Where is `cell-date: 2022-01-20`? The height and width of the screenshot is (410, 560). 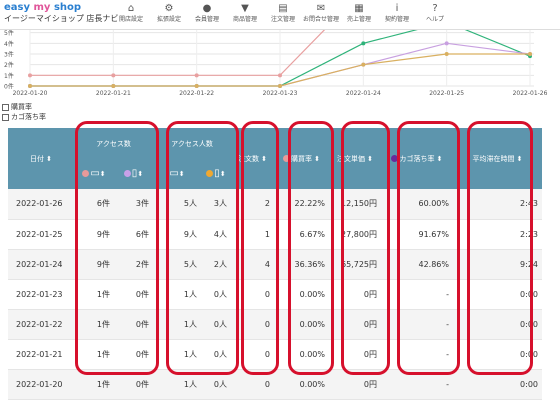
cell-date: 2022-01-20 is located at coordinates (41, 384).